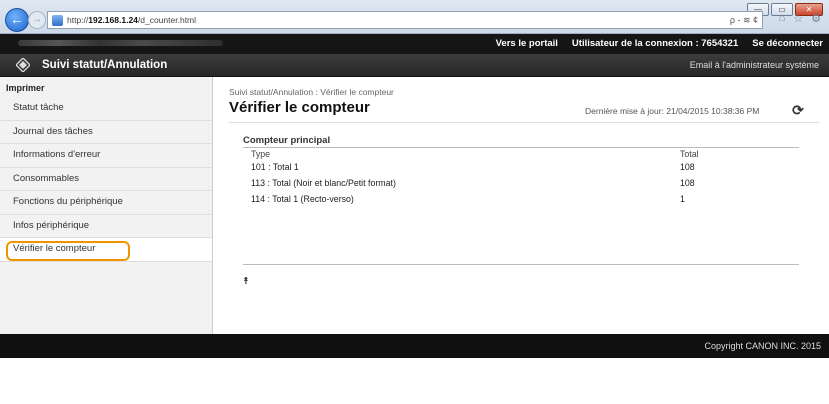 This screenshot has width=829, height=404. Describe the element at coordinates (287, 140) in the screenshot. I see `counter-section-title: Compteur principal` at that location.